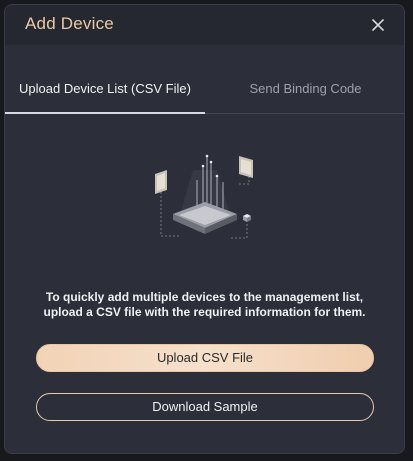 This screenshot has width=413, height=461. What do you see at coordinates (105, 79) in the screenshot?
I see `tab-upload-device-list: Upload Device List (CSV File)` at bounding box center [105, 79].